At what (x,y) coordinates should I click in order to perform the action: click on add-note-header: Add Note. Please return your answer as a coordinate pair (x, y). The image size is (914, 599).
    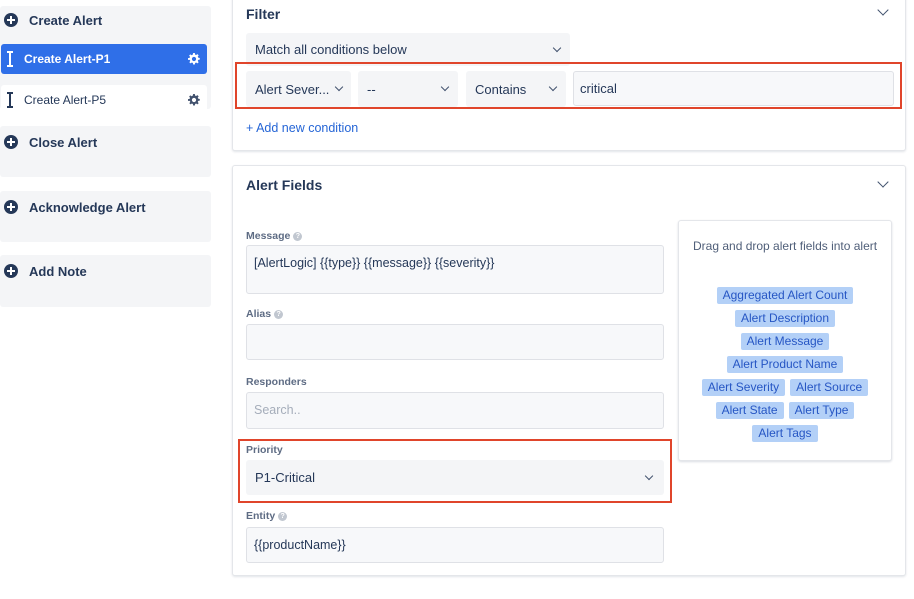
    Looking at the image, I should click on (105, 271).